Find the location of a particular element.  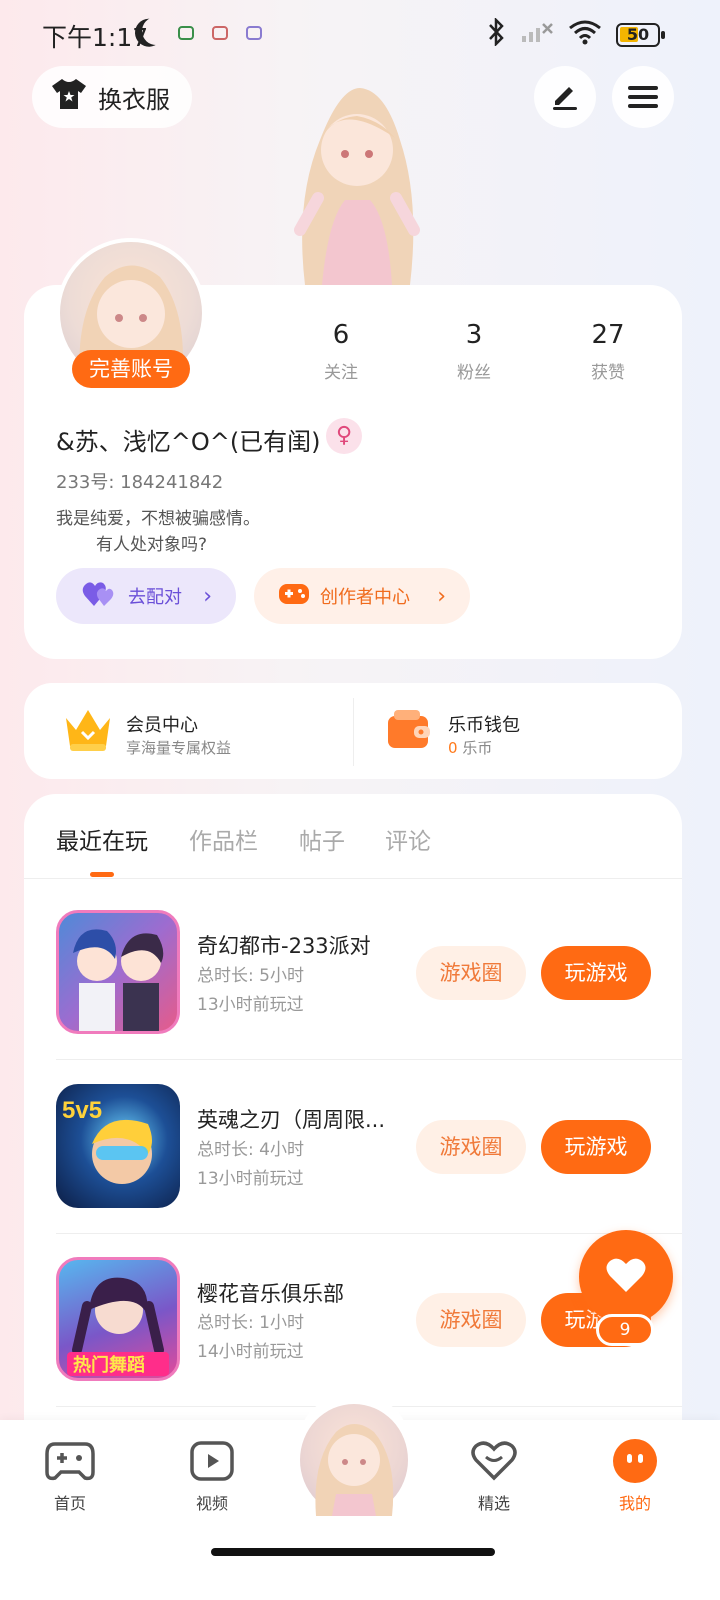

change-outfit-button: 换衣服 is located at coordinates (112, 97).